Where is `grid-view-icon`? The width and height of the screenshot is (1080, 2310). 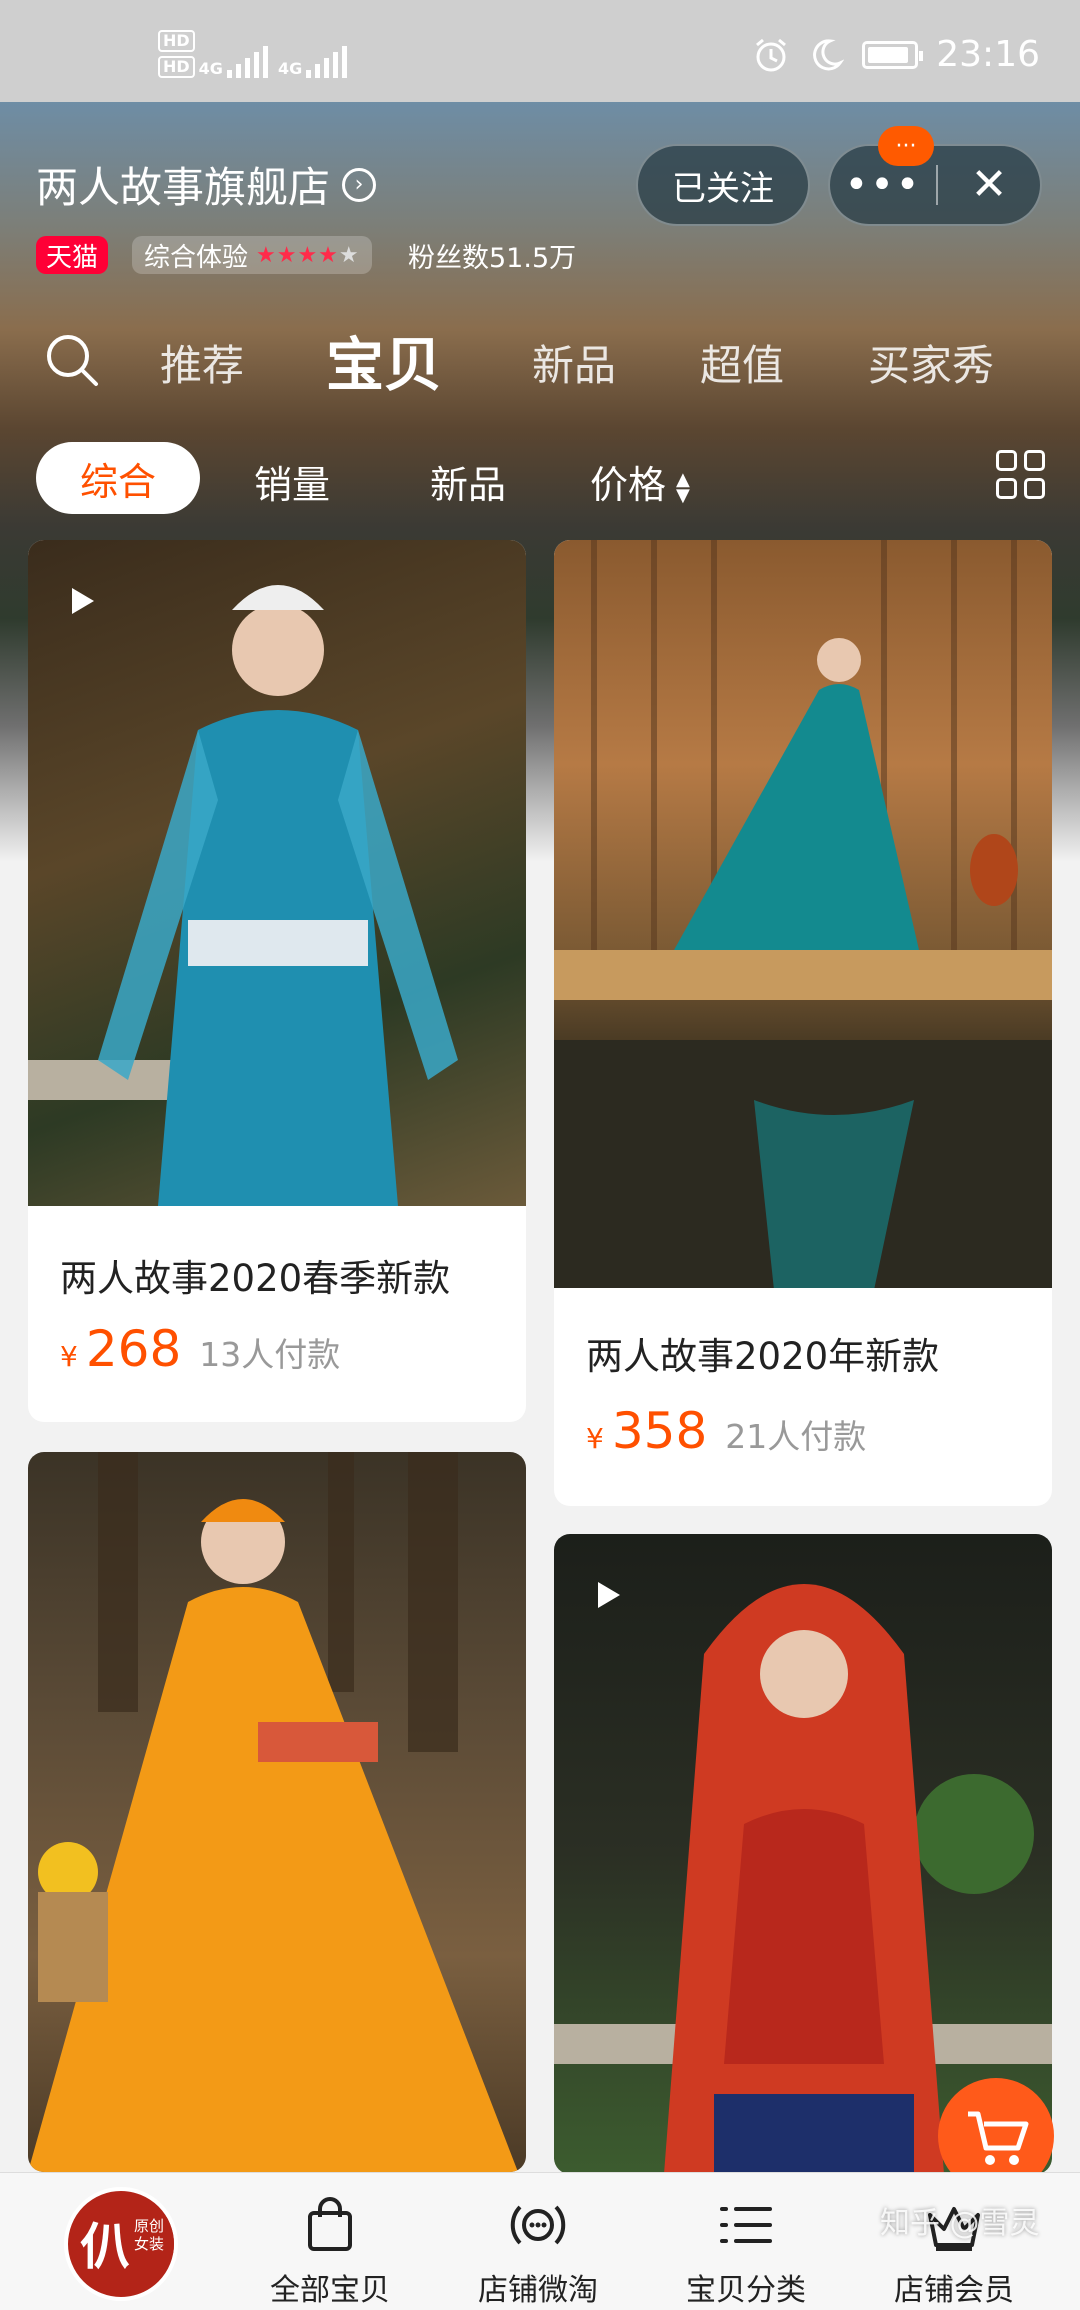
grid-view-icon is located at coordinates (1021, 475).